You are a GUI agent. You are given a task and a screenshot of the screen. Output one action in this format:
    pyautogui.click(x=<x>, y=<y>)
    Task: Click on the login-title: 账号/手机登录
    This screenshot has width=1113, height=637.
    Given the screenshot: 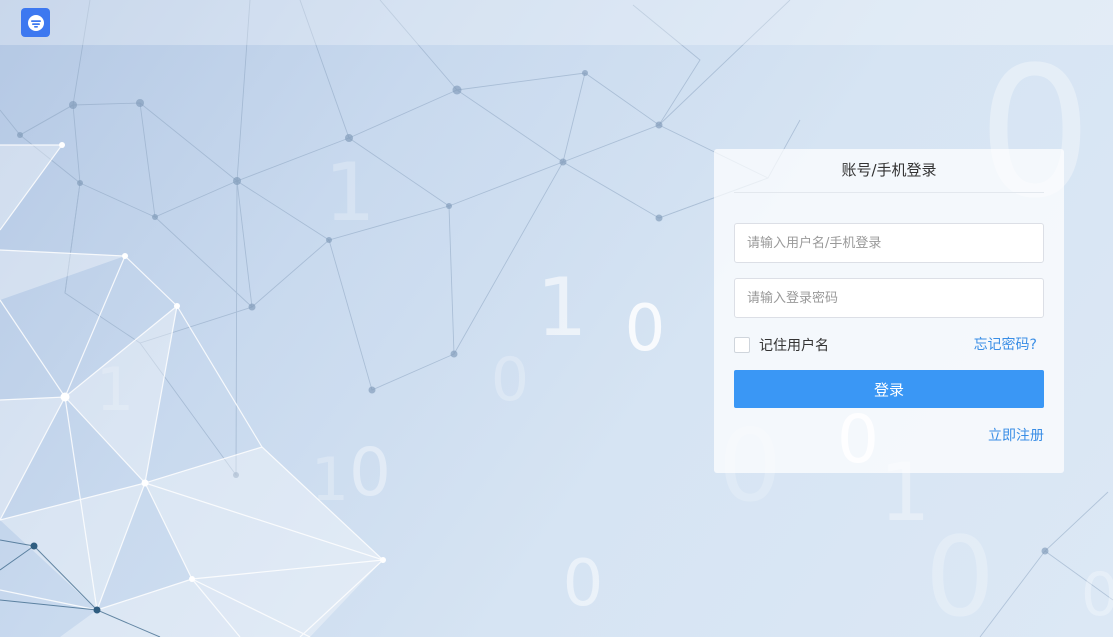 What is the action you would take?
    pyautogui.click(x=889, y=171)
    